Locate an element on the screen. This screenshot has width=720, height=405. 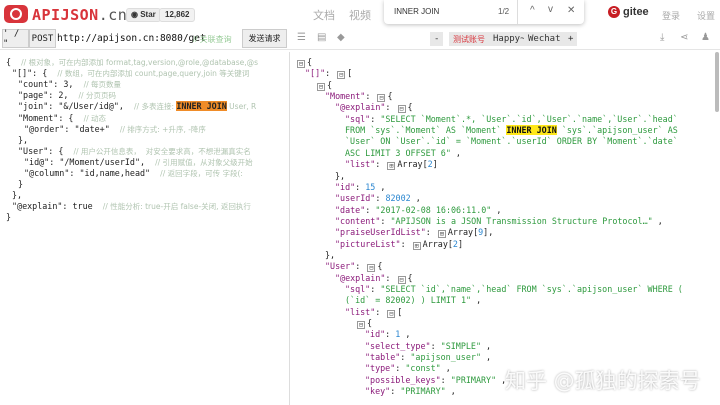
json-string: "/Moment/userId" is located at coordinates (99, 161).